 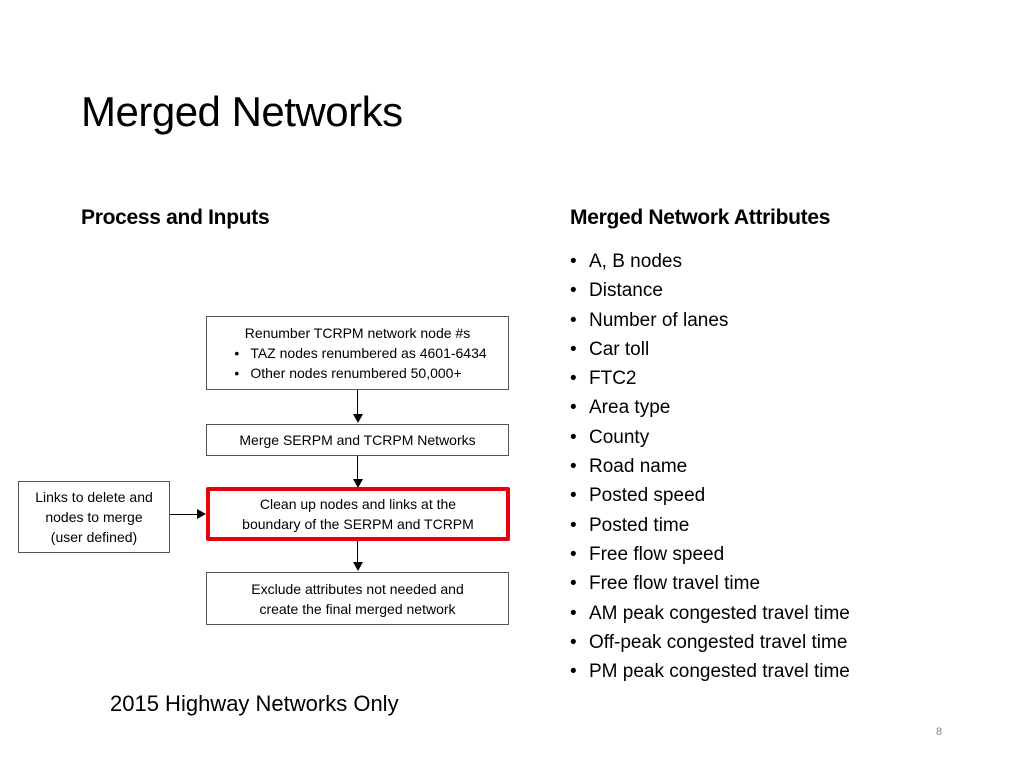 What do you see at coordinates (710, 262) in the screenshot?
I see `attribute-item: A, B nodes` at bounding box center [710, 262].